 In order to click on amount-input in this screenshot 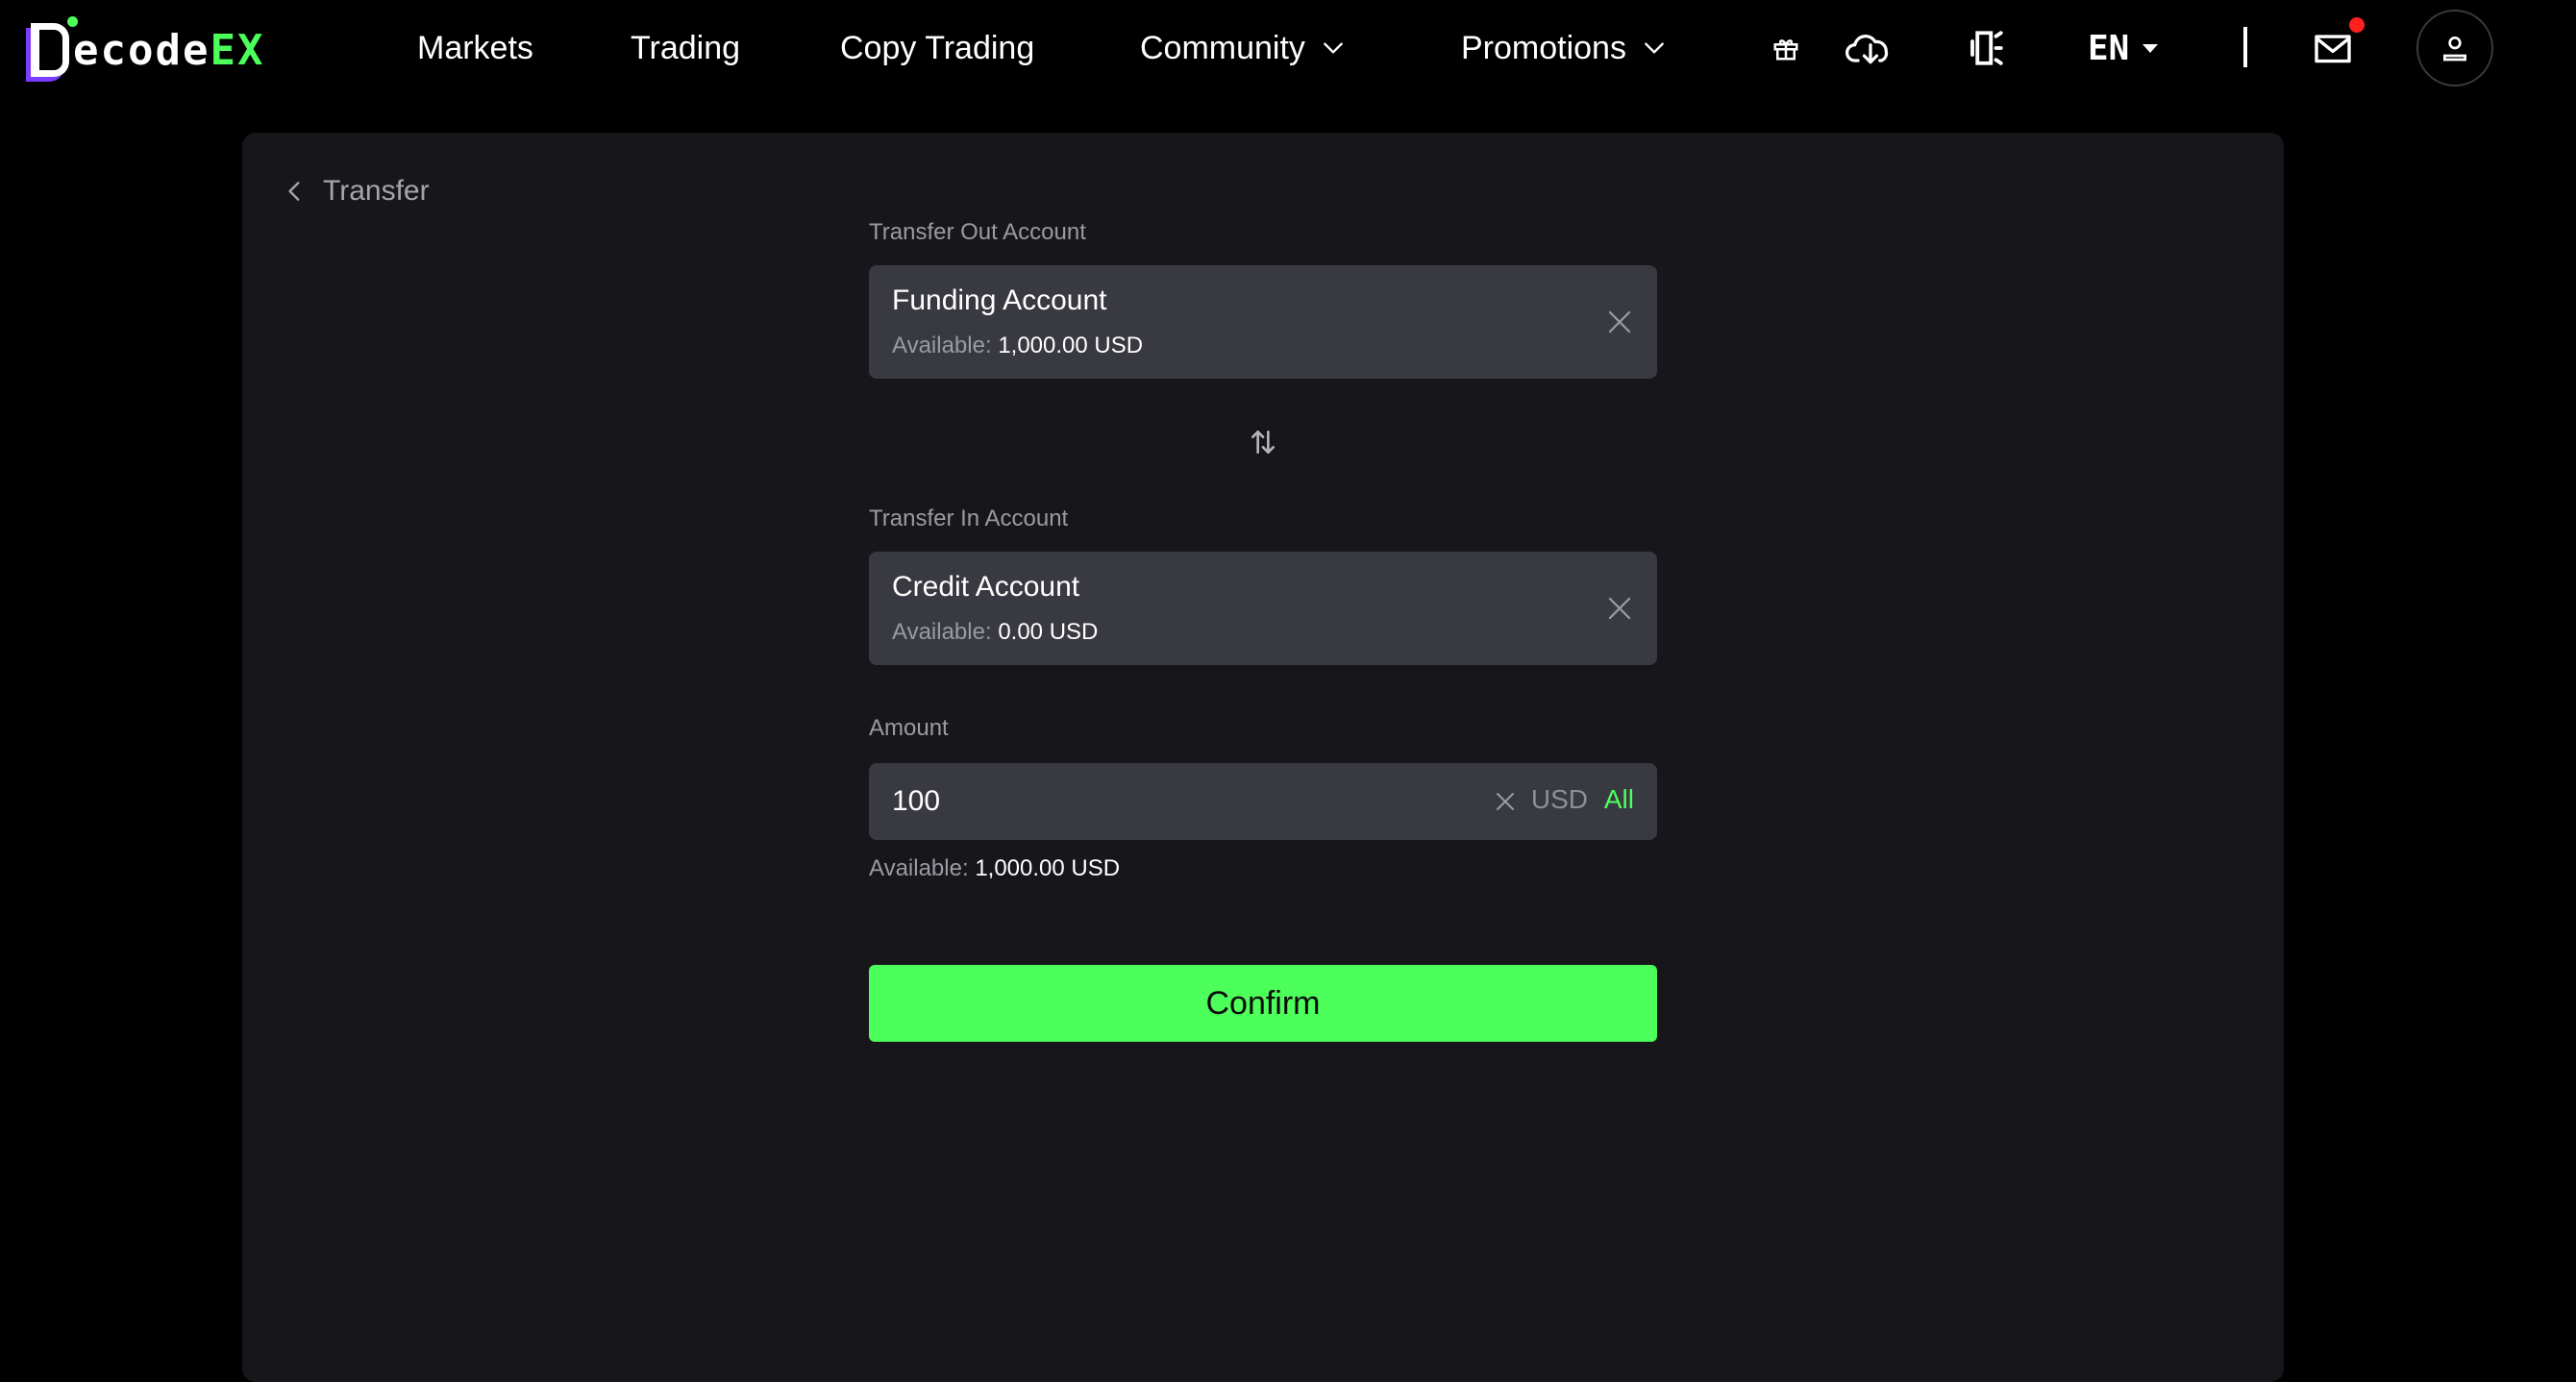, I will do `click(1161, 802)`.